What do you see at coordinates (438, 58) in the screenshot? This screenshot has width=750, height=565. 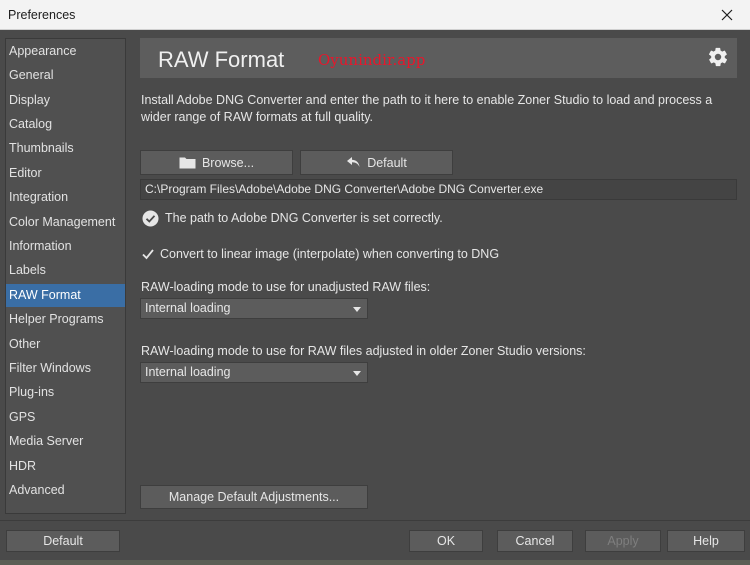 I see `section-header: RAW Format Oyunindir.app` at bounding box center [438, 58].